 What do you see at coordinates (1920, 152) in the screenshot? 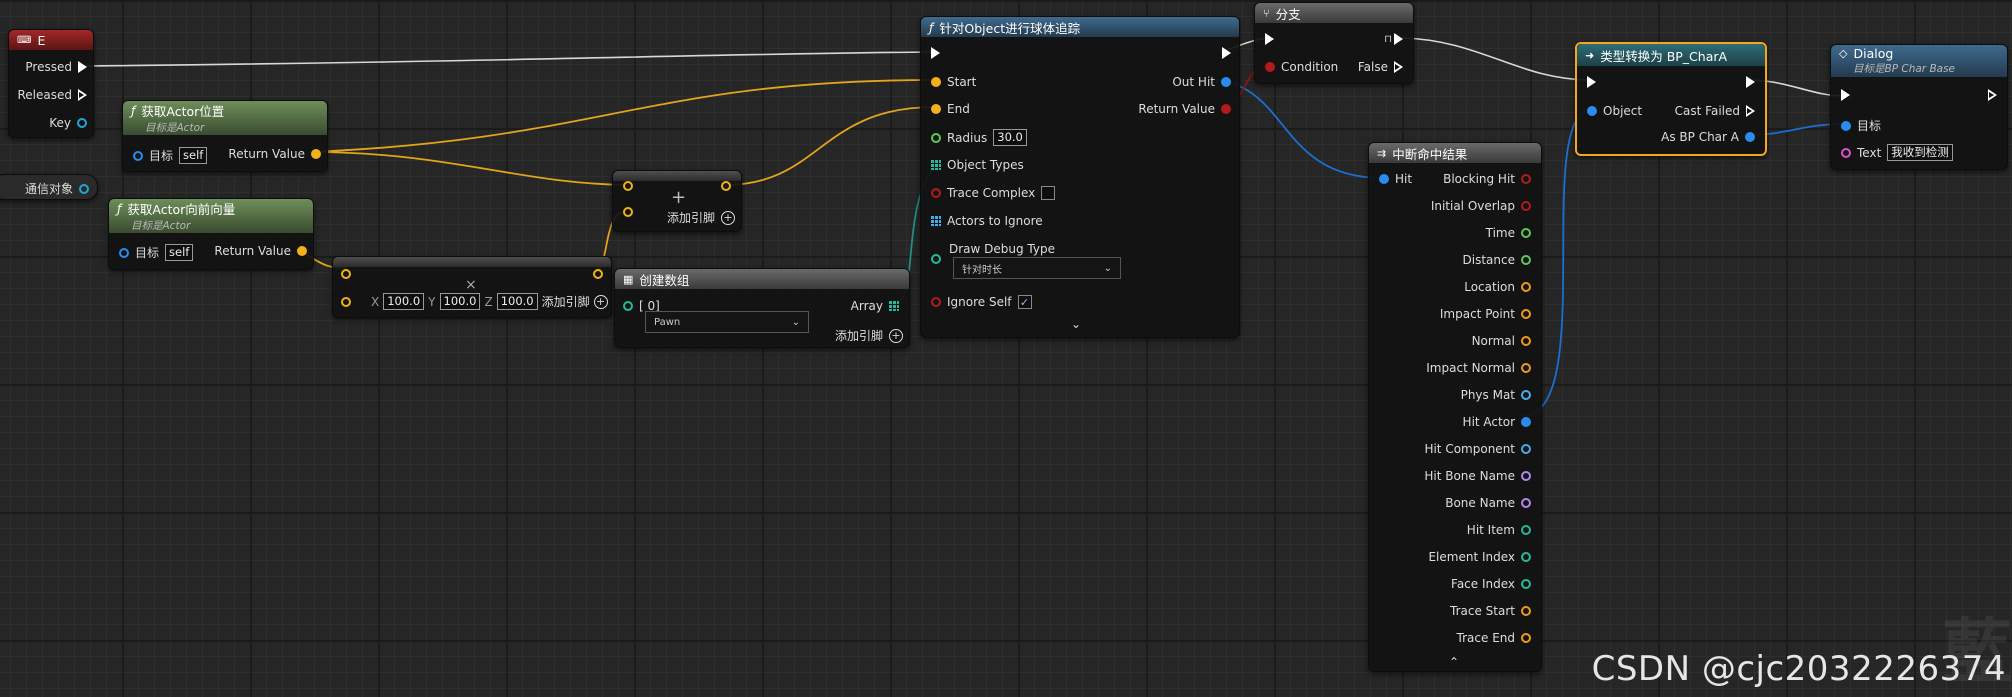
I see `text-value: 我收到检测` at bounding box center [1920, 152].